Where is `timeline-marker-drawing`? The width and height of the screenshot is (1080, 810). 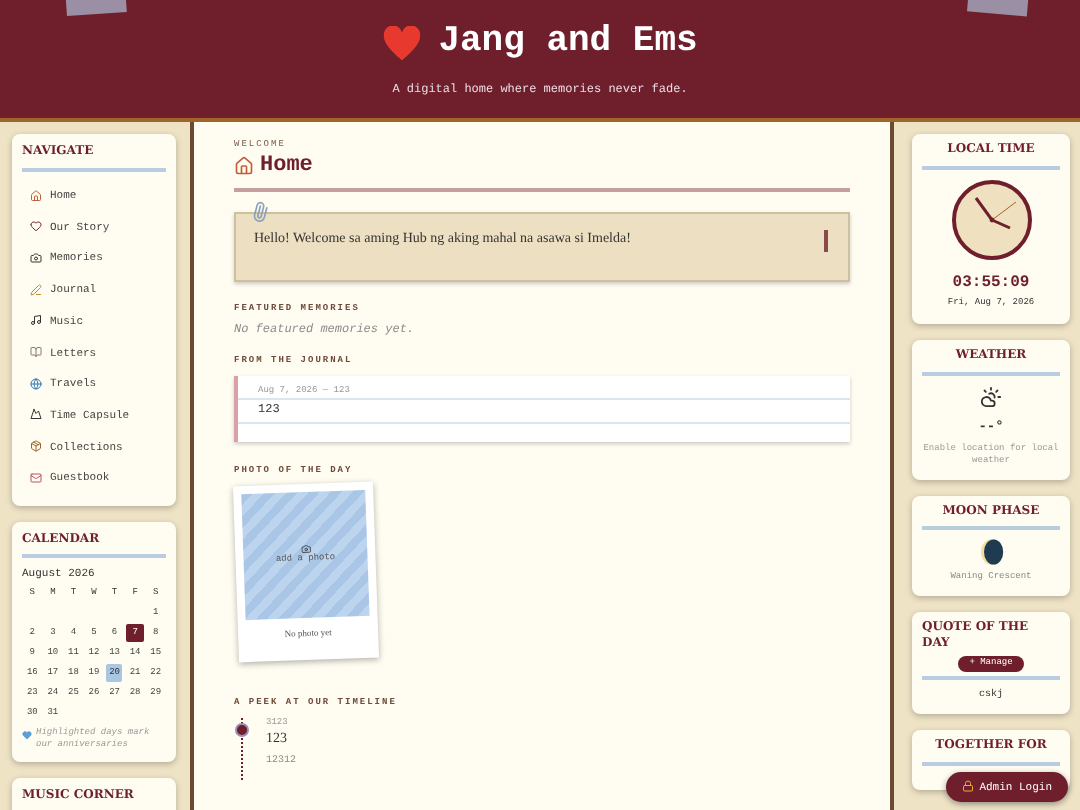
timeline-marker-drawing is located at coordinates (242, 750).